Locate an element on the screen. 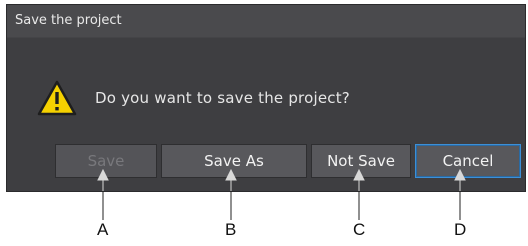 The image size is (528, 246). message-row: Do you want to save the project? is located at coordinates (193, 98).